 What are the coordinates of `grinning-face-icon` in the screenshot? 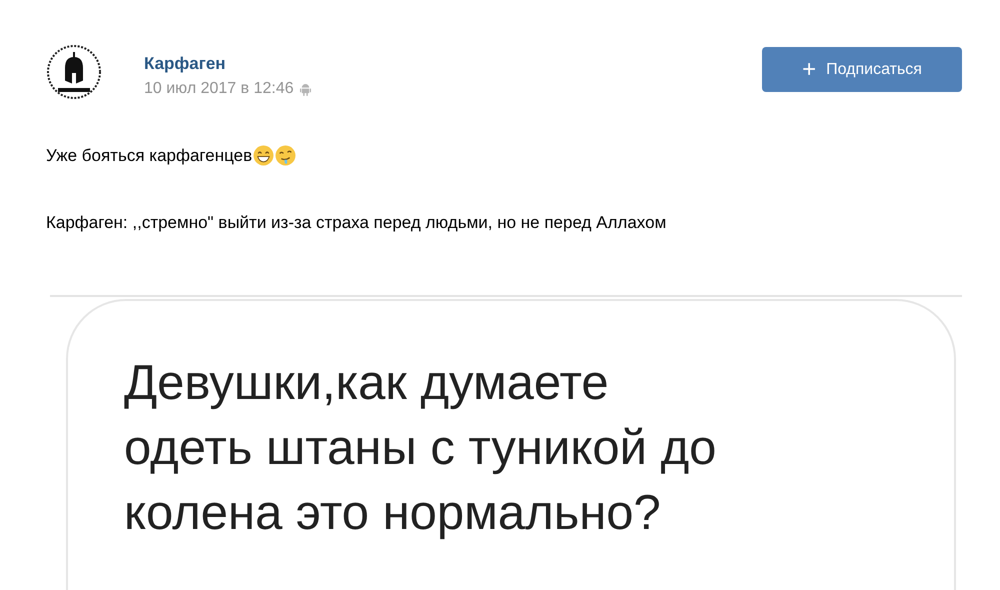 It's located at (263, 155).